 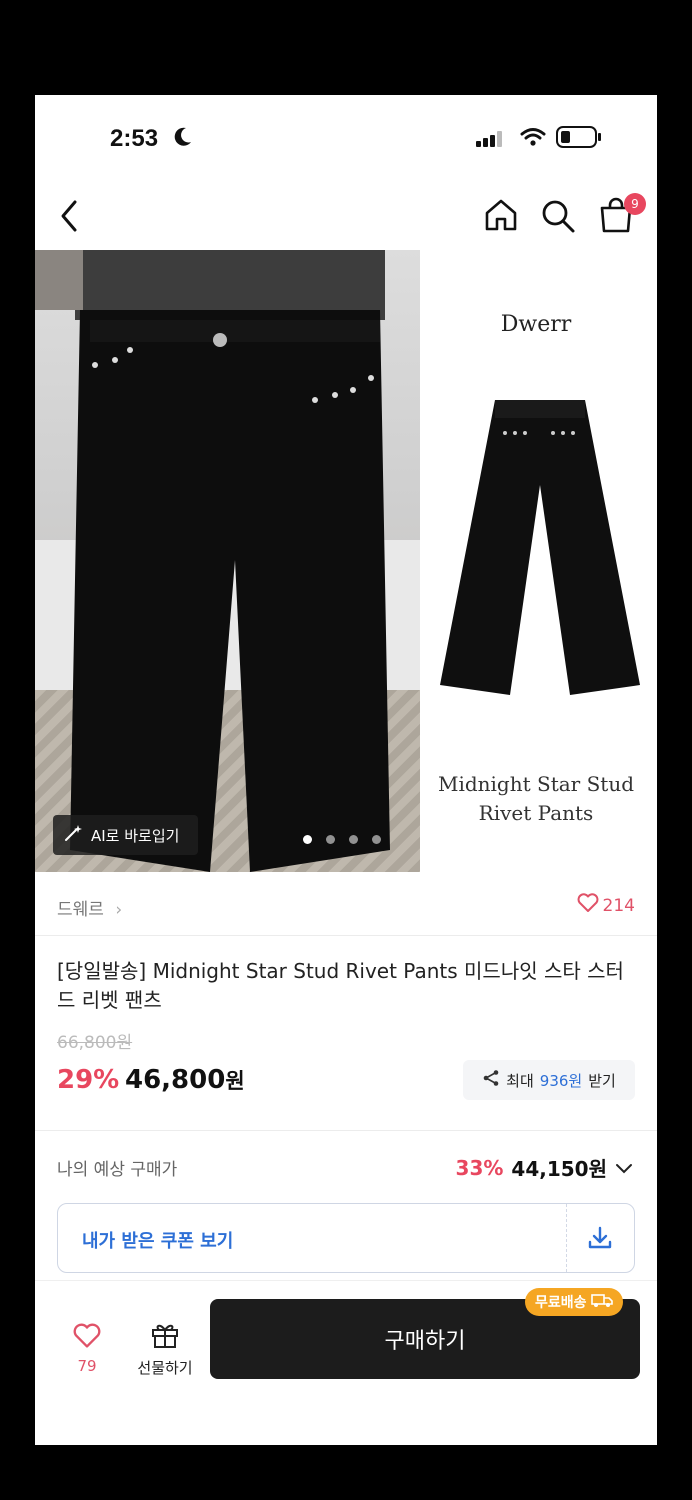 I want to click on image-brand-text: Dwerr, so click(x=536, y=324).